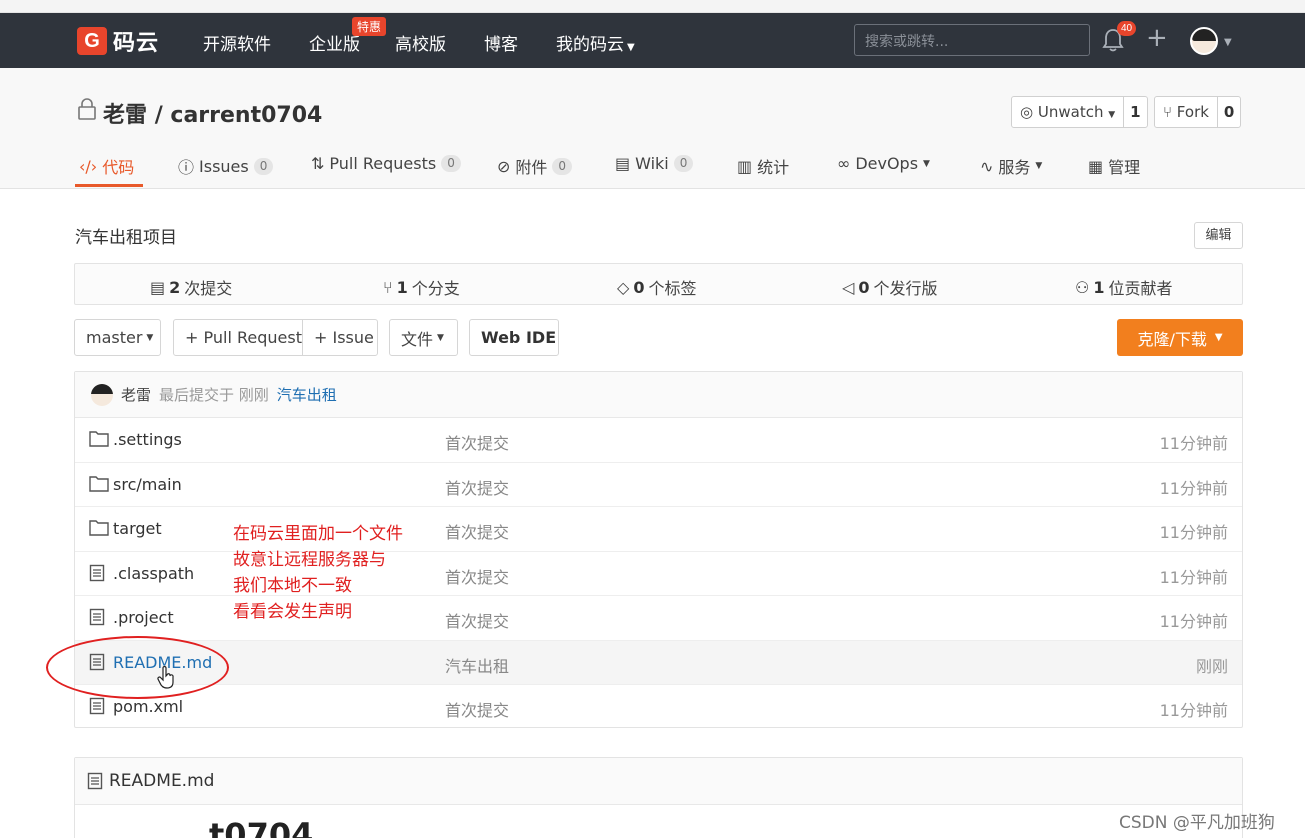 This screenshot has width=1305, height=838. I want to click on file-icon, so click(95, 781).